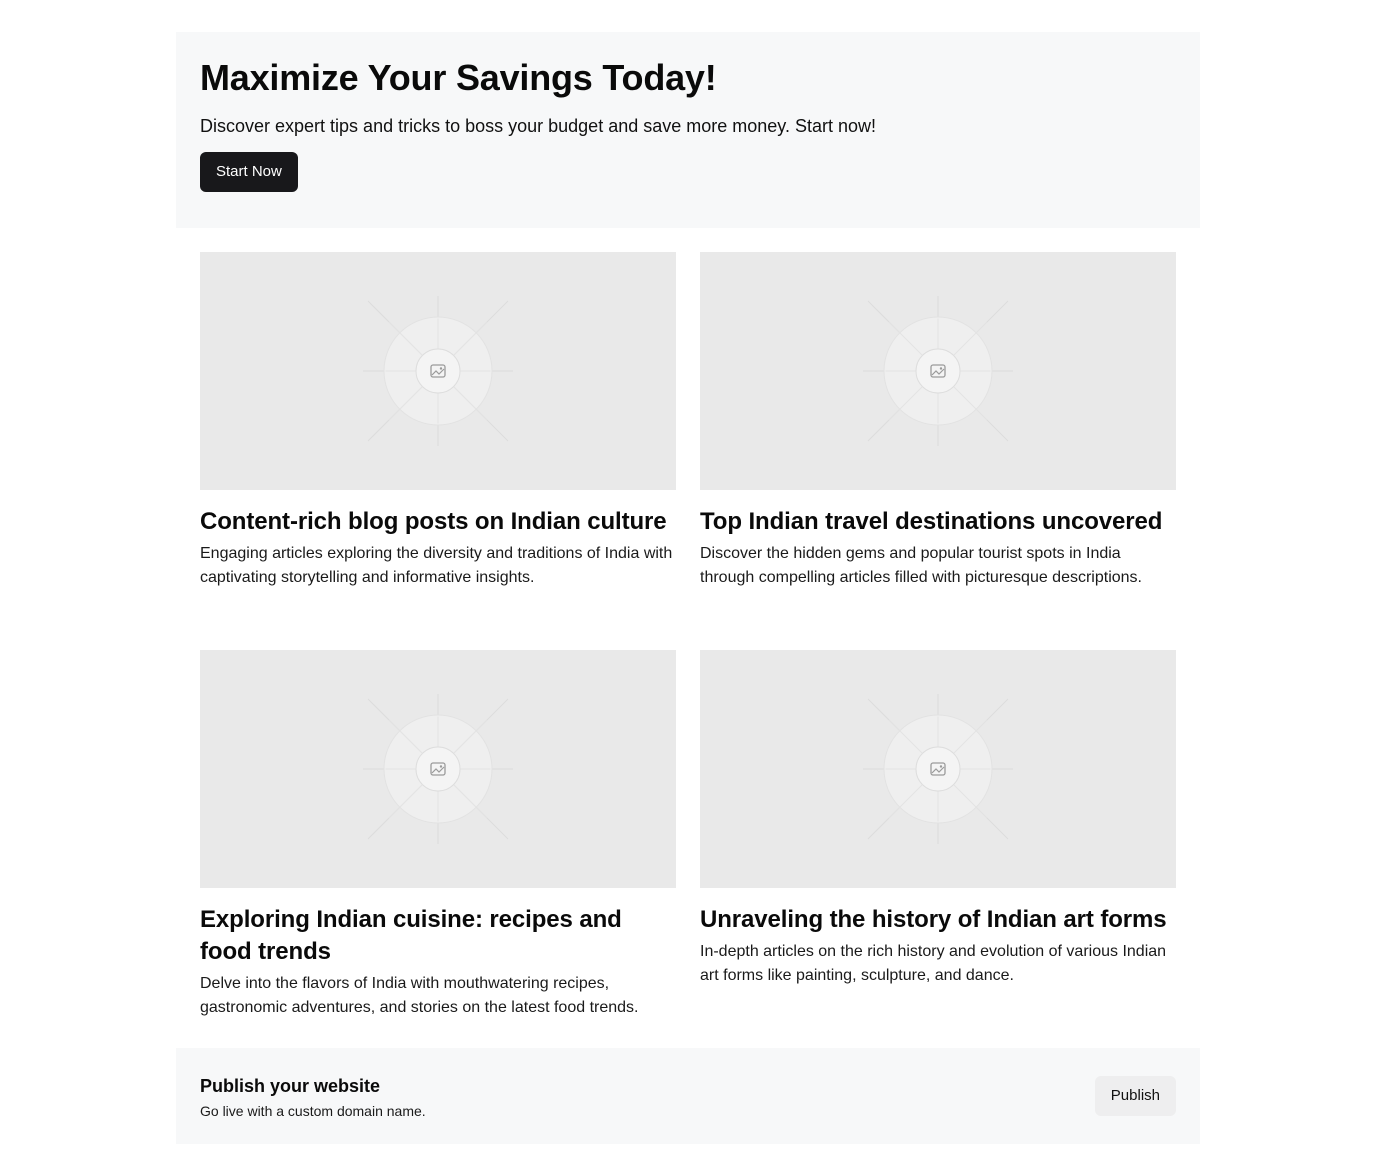 The width and height of the screenshot is (1376, 1176). Describe the element at coordinates (249, 172) in the screenshot. I see `start-now-button: Start Now` at that location.